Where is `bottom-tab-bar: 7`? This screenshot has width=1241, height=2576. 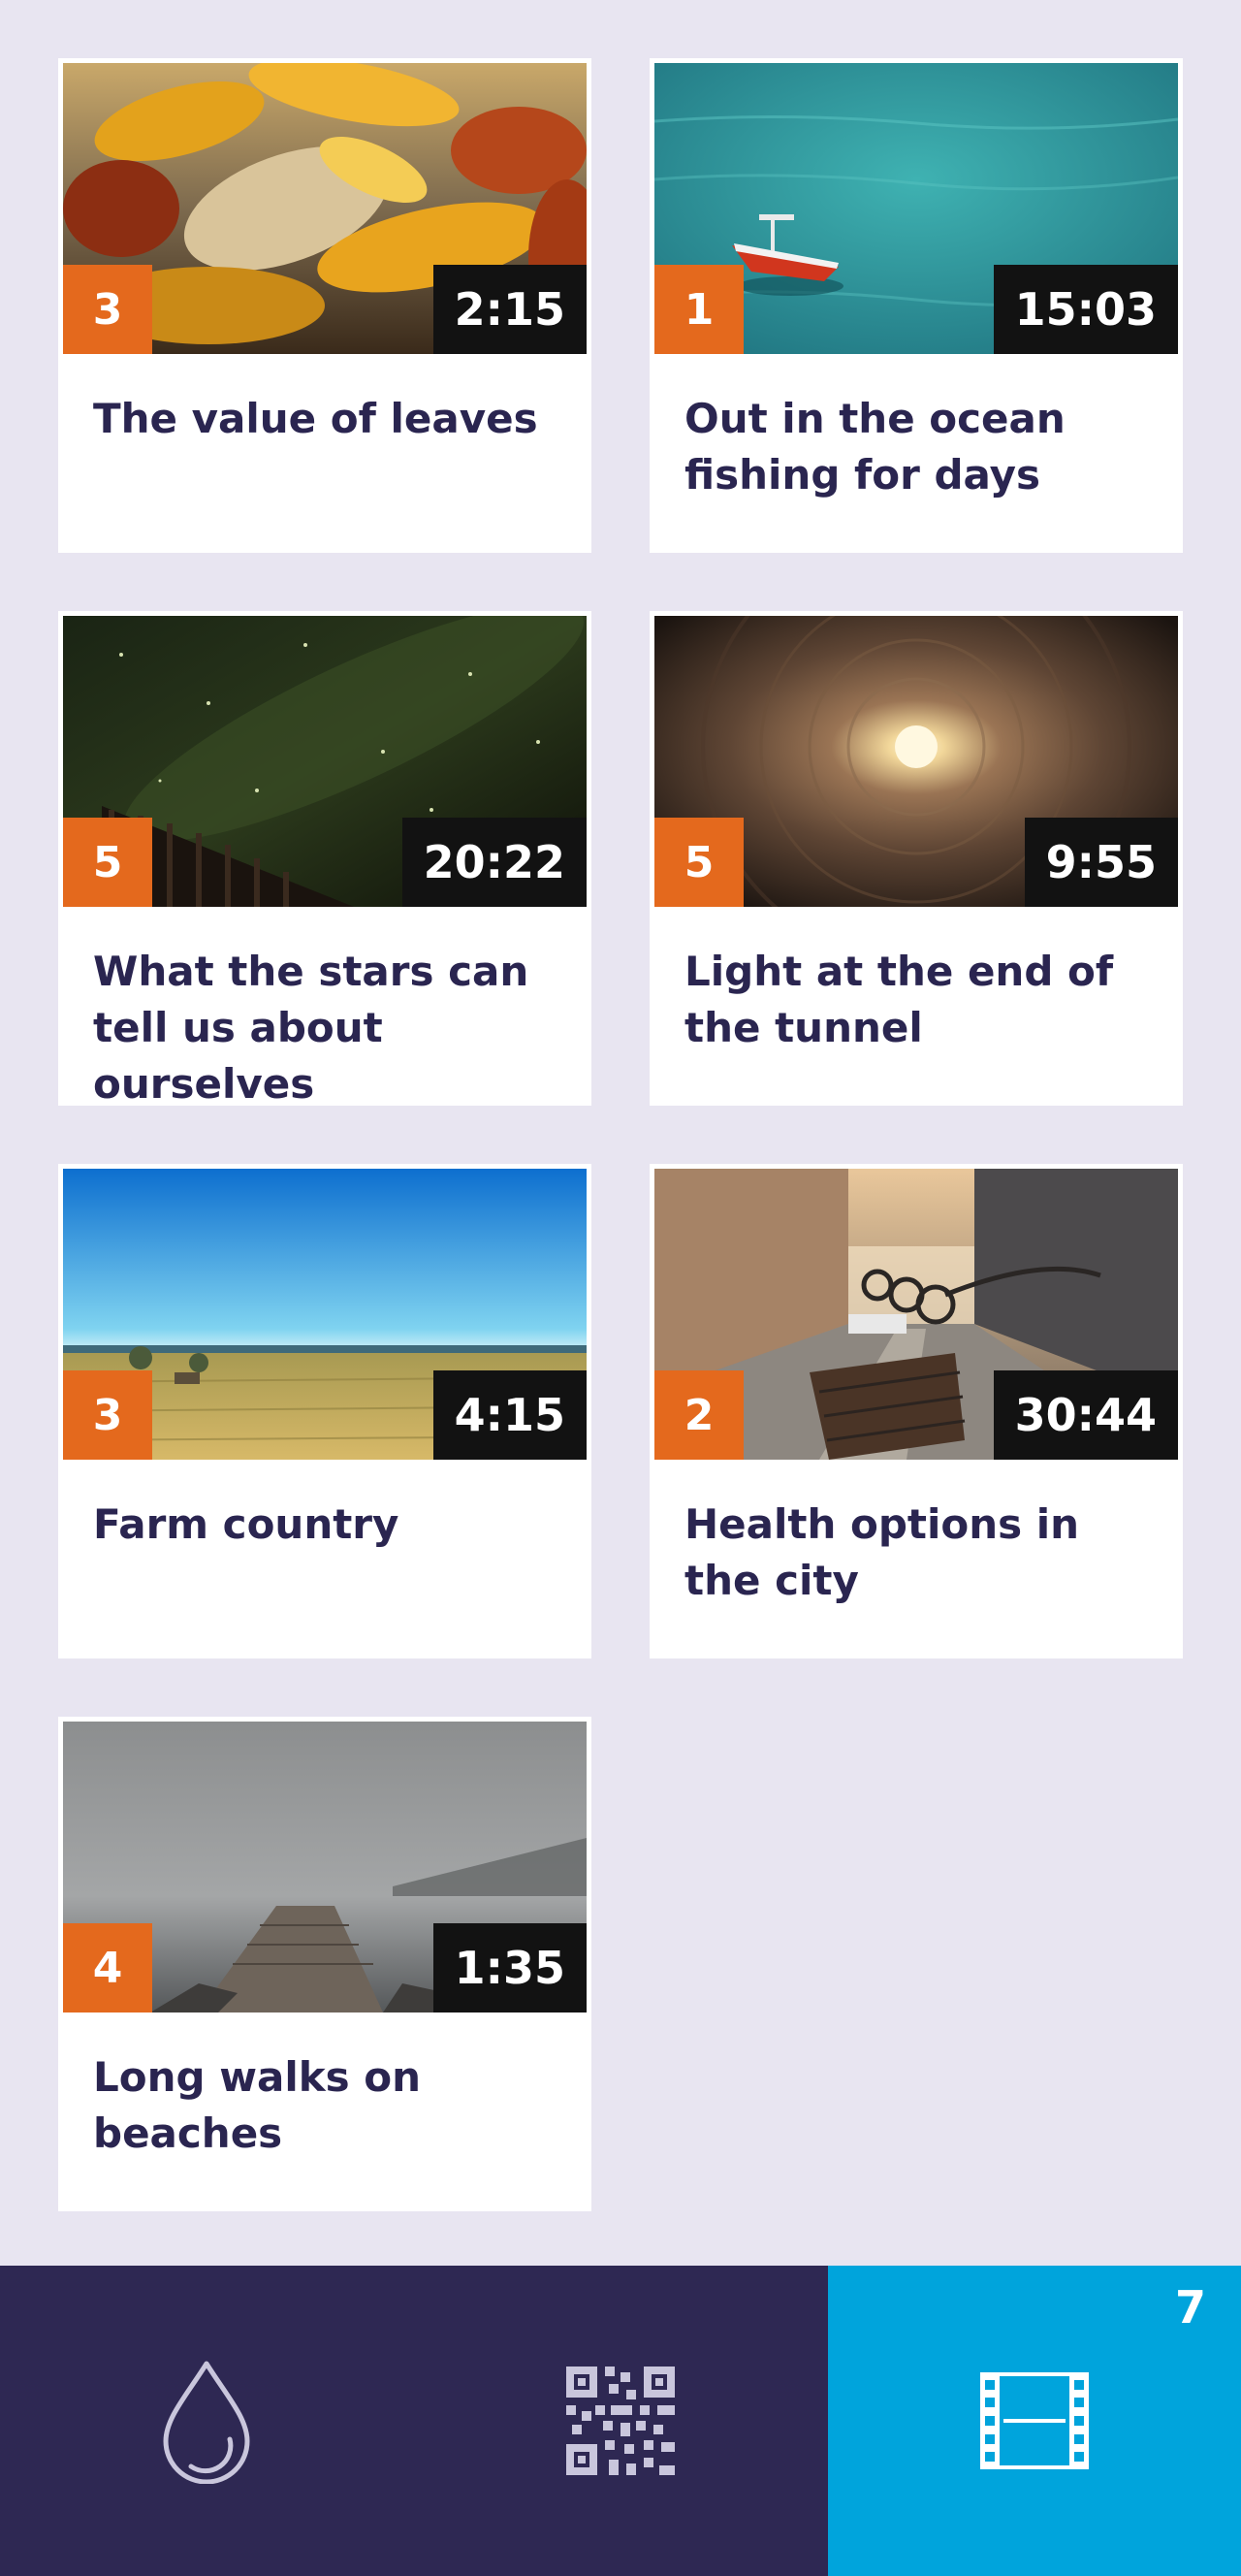 bottom-tab-bar: 7 is located at coordinates (620, 2421).